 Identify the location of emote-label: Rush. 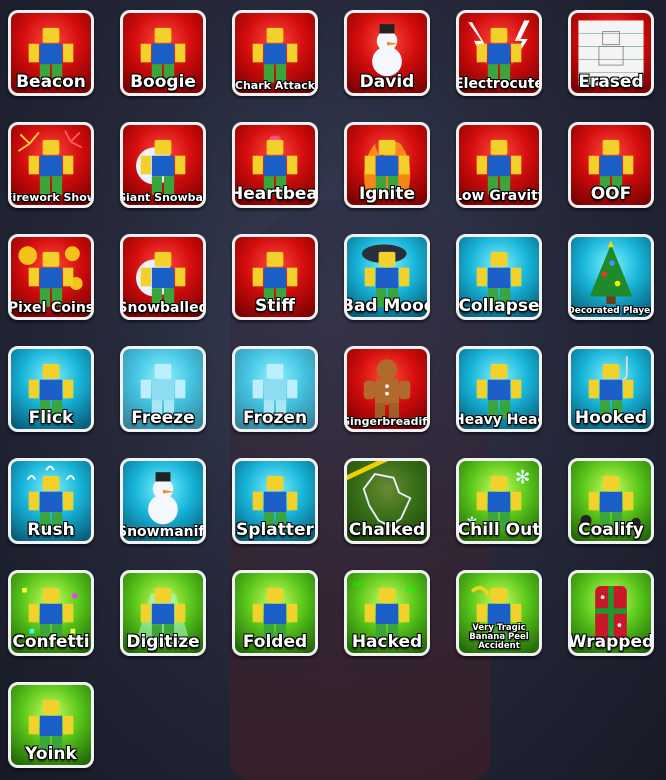
(51, 530).